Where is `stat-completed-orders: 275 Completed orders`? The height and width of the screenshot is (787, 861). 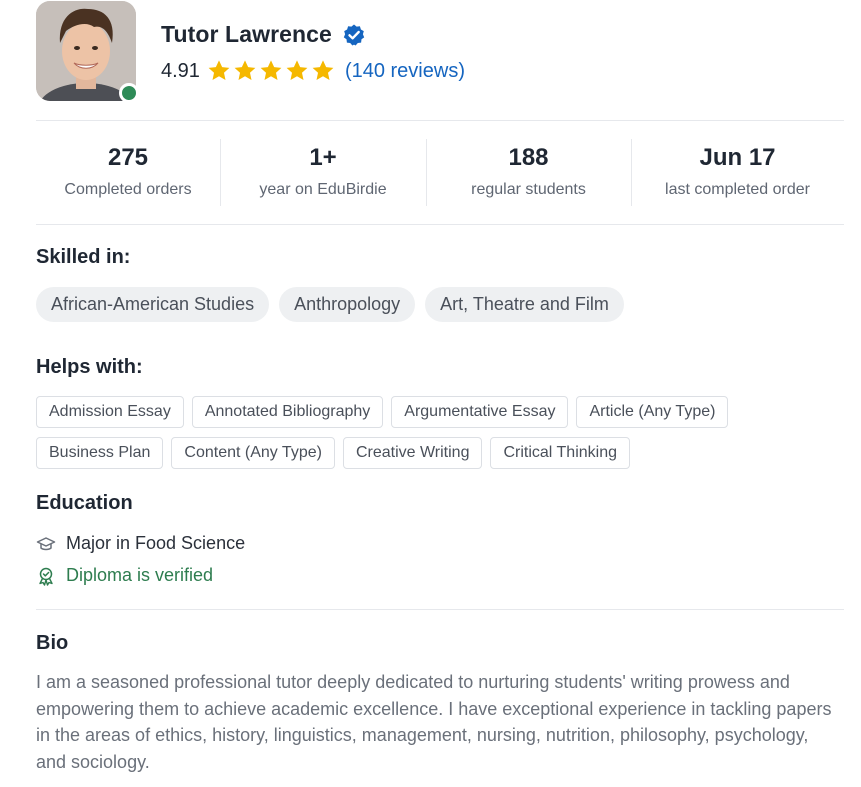 stat-completed-orders: 275 Completed orders is located at coordinates (128, 173).